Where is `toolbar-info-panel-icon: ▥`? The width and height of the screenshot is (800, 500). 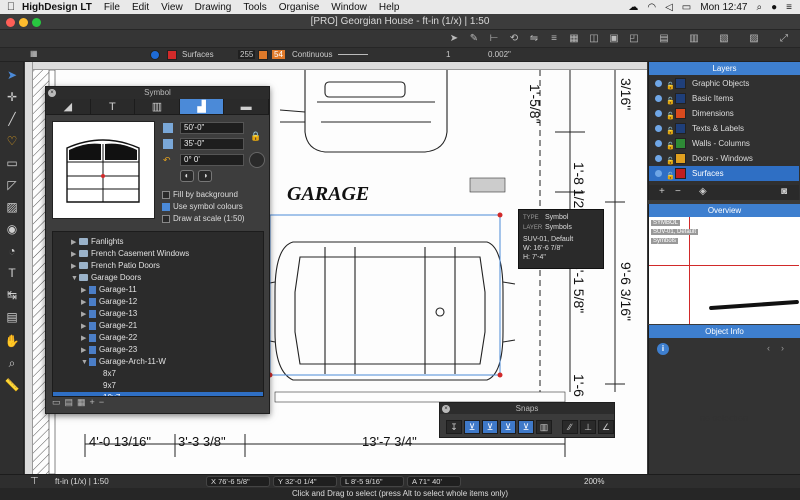 toolbar-info-panel-icon: ▥ is located at coordinates (694, 39).